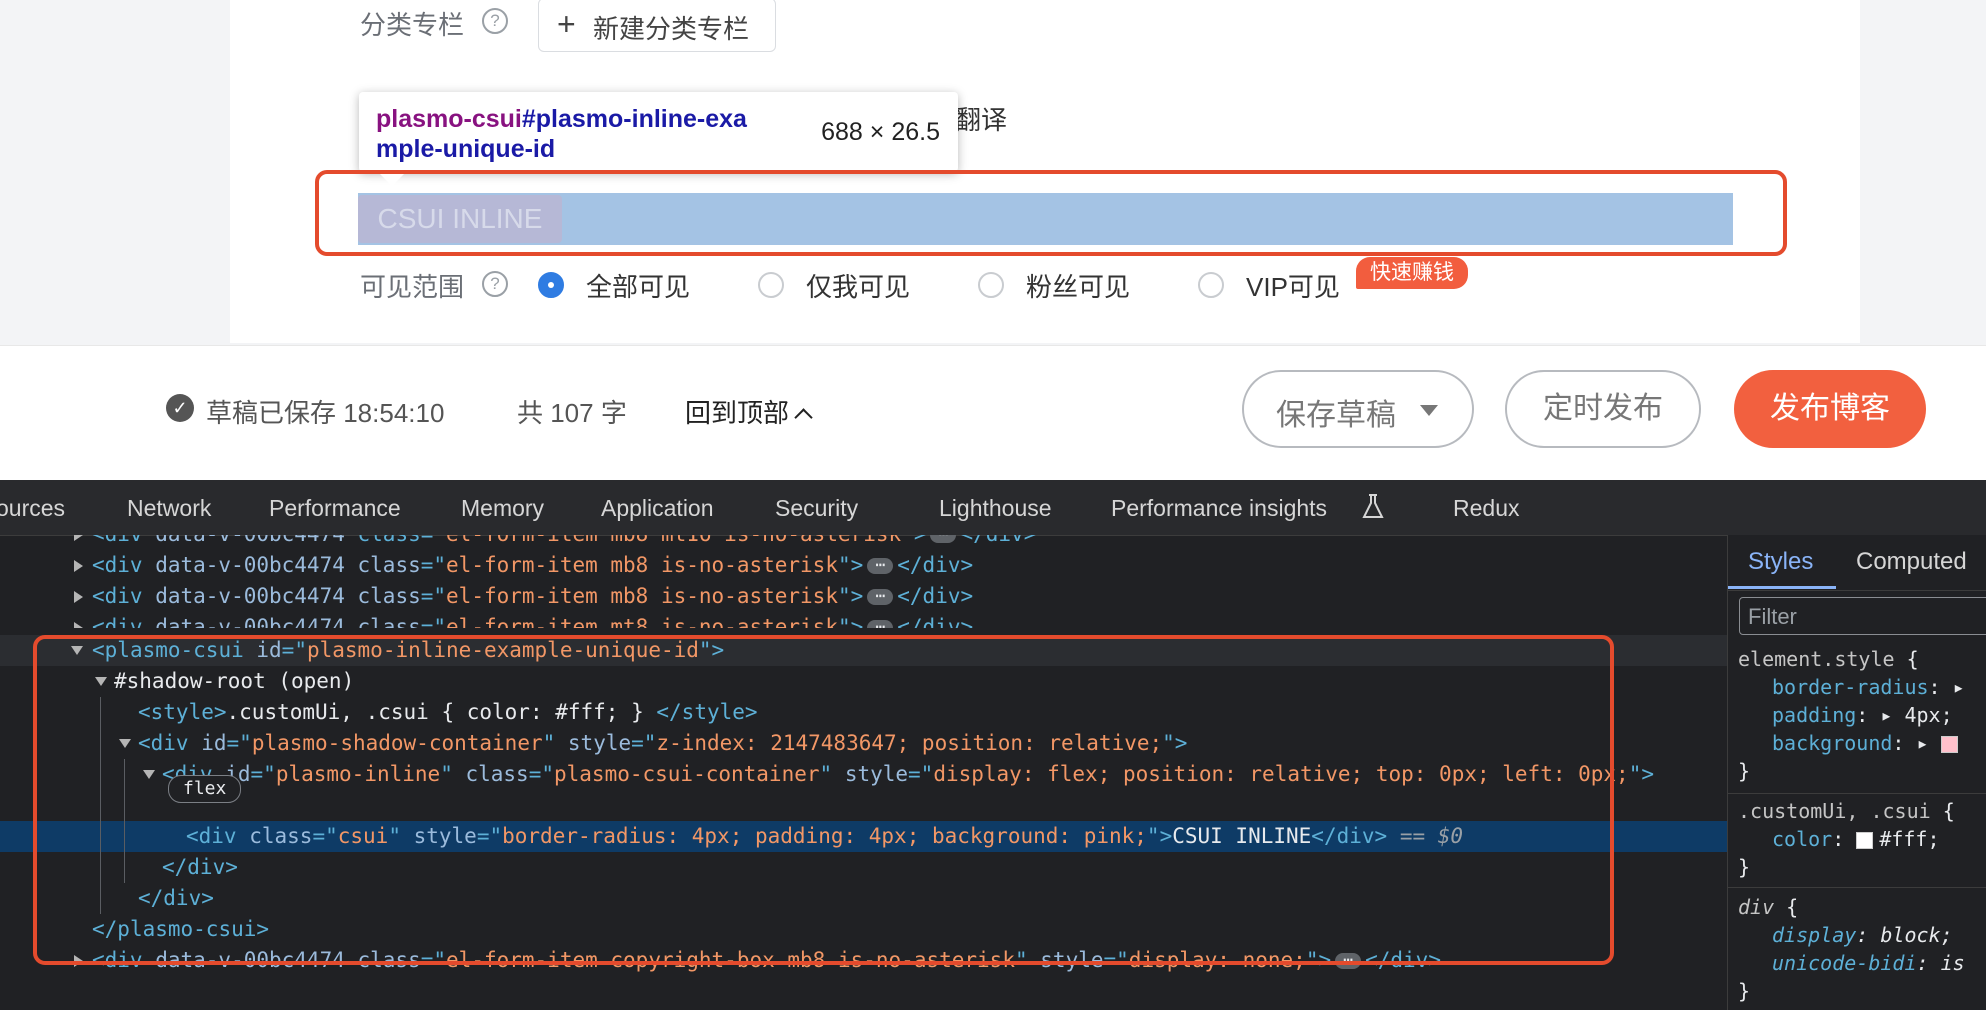  What do you see at coordinates (1429, 410) in the screenshot?
I see `caret-down-icon` at bounding box center [1429, 410].